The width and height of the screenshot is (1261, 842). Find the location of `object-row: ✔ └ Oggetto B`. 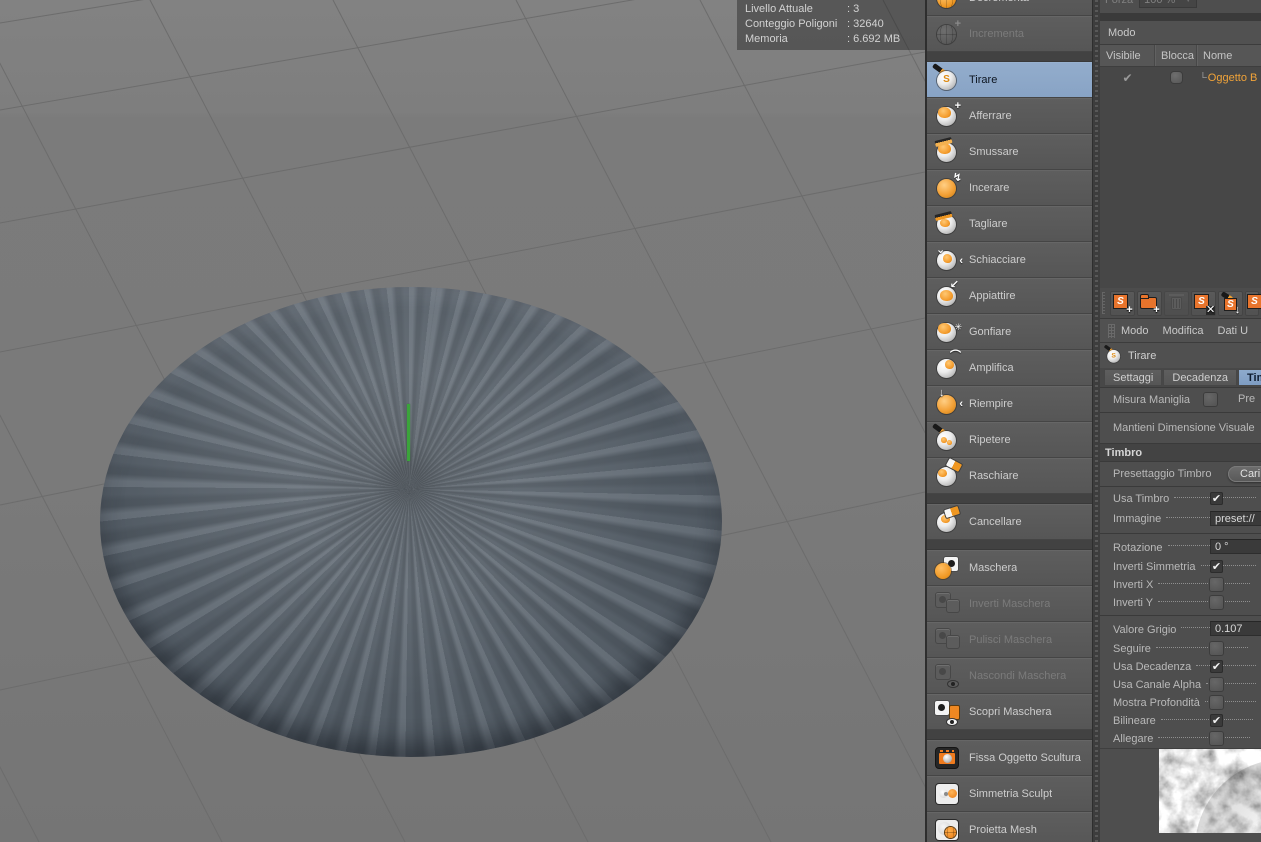

object-row: ✔ └ Oggetto B is located at coordinates (1180, 77).